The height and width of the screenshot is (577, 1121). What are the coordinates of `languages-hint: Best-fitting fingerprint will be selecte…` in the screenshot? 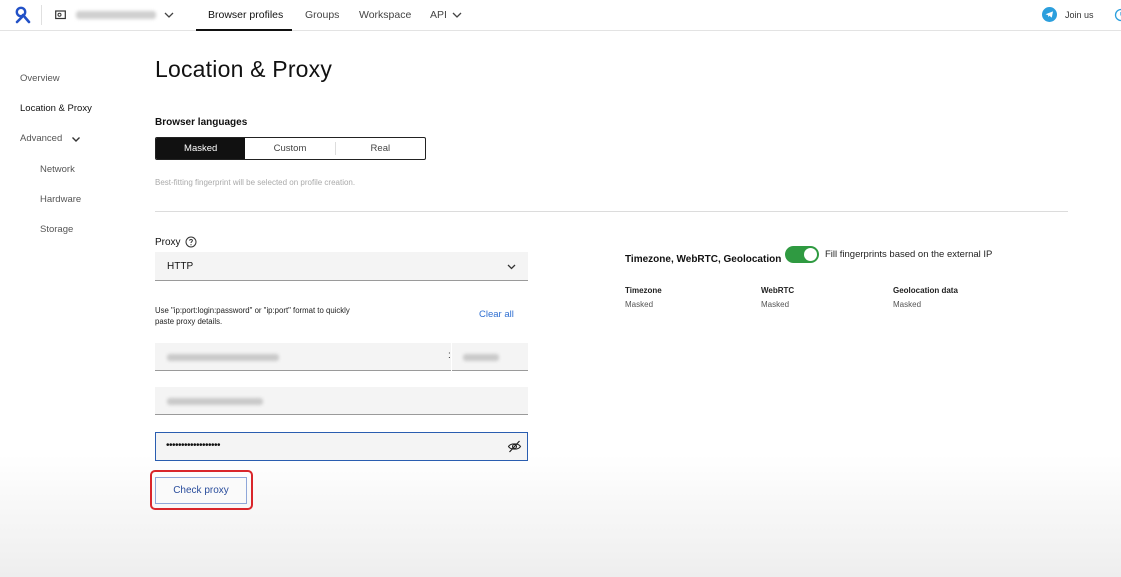 It's located at (255, 182).